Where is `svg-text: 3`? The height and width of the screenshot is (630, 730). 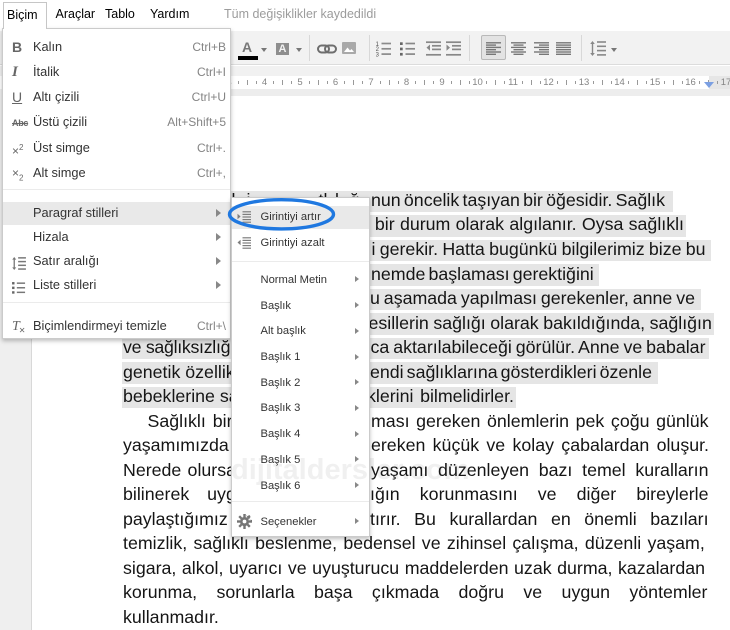 svg-text: 3 is located at coordinates (378, 54).